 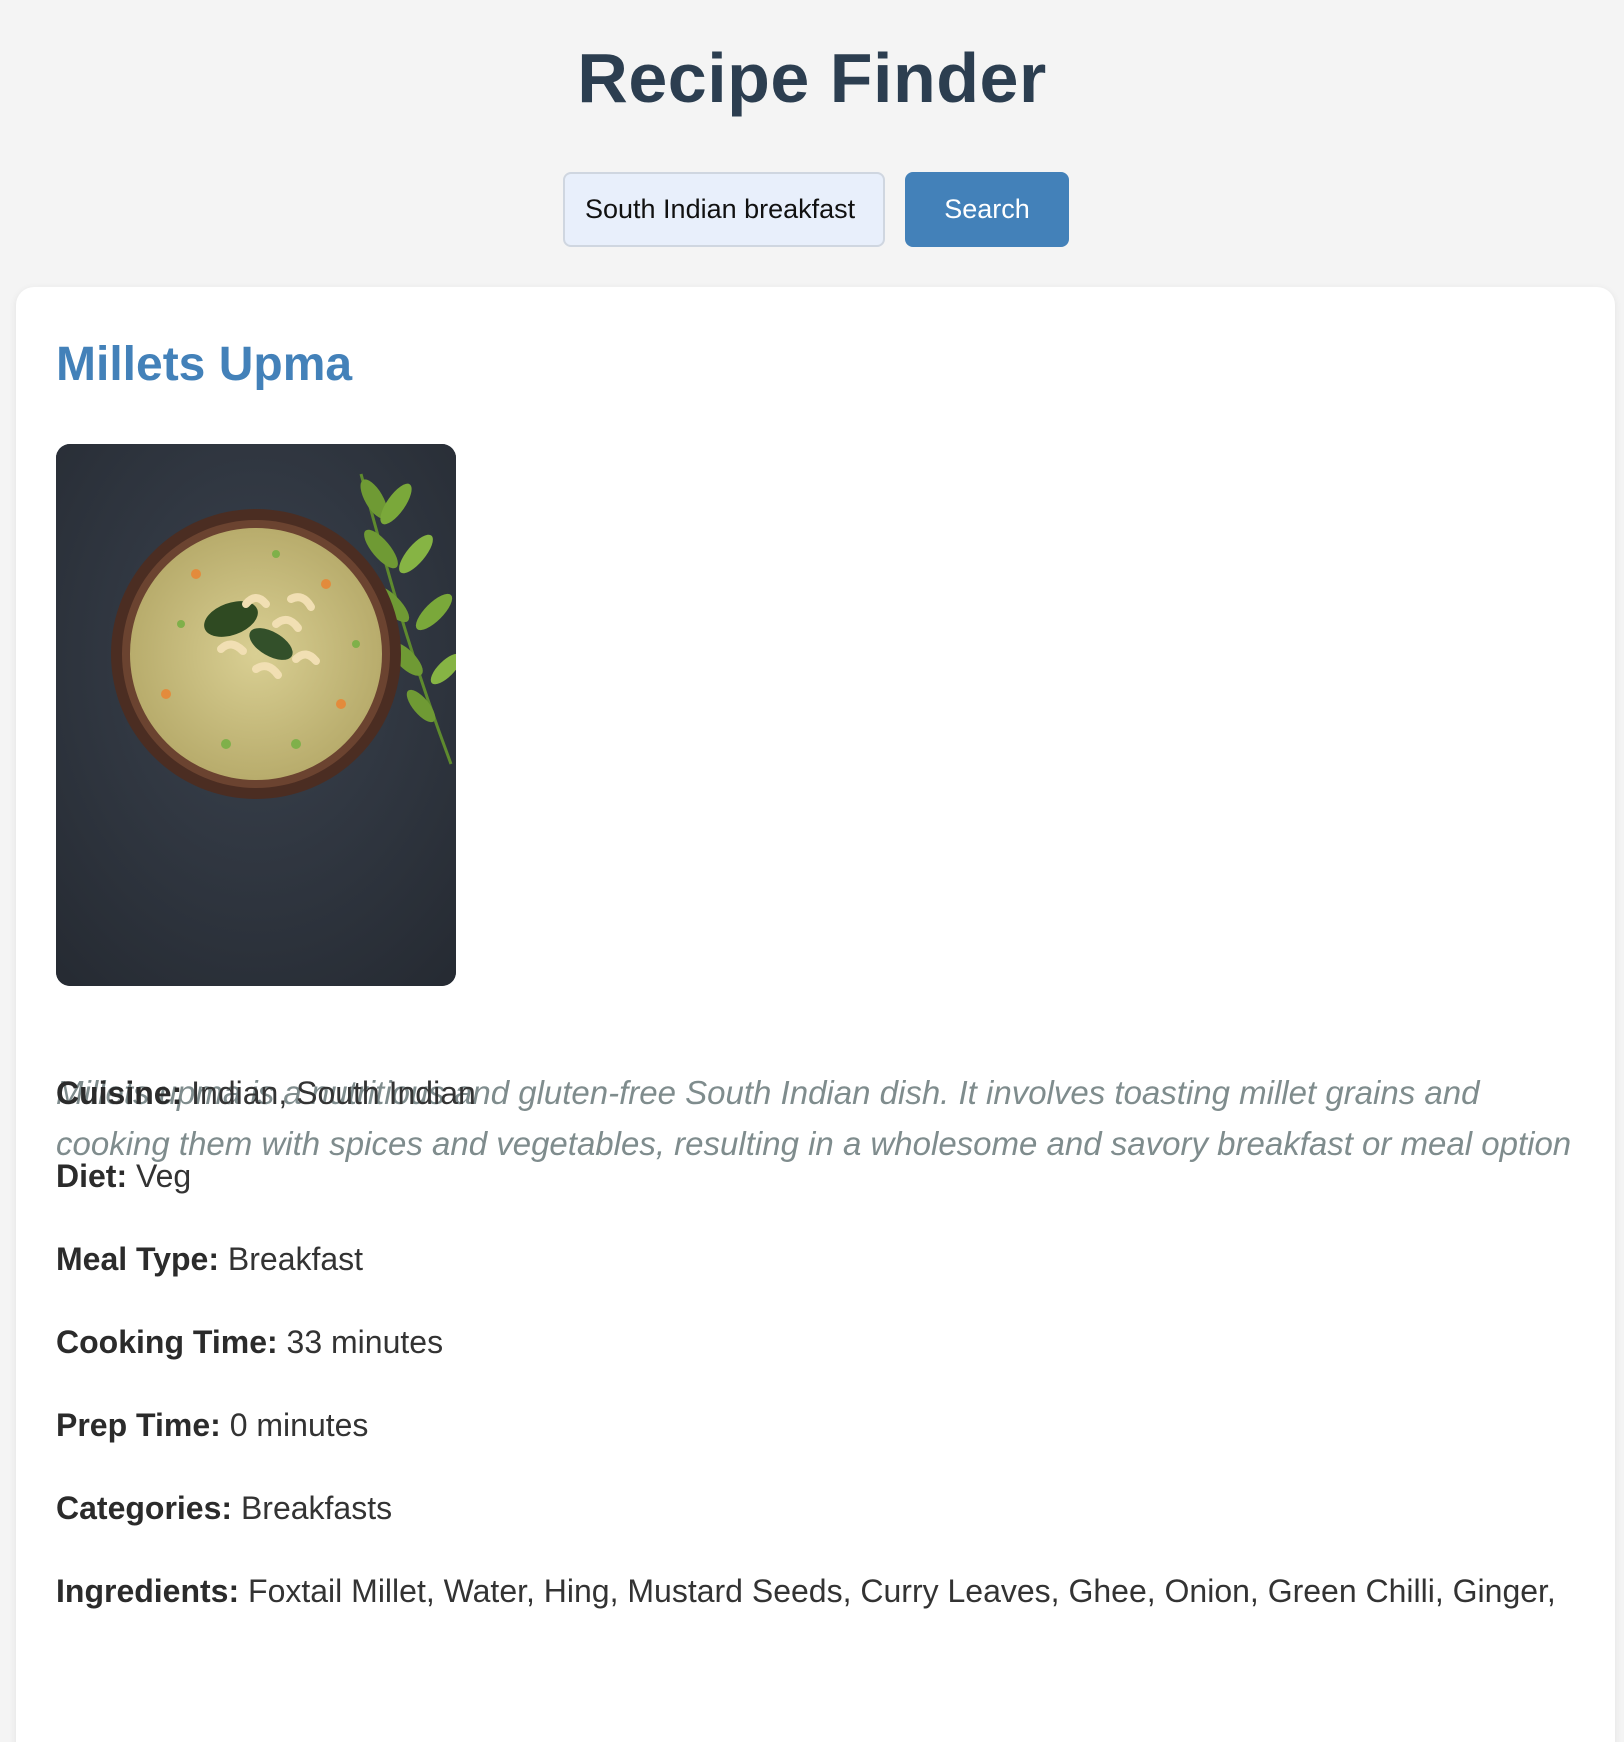 What do you see at coordinates (316, 1508) in the screenshot?
I see `detail-value: Breakfasts` at bounding box center [316, 1508].